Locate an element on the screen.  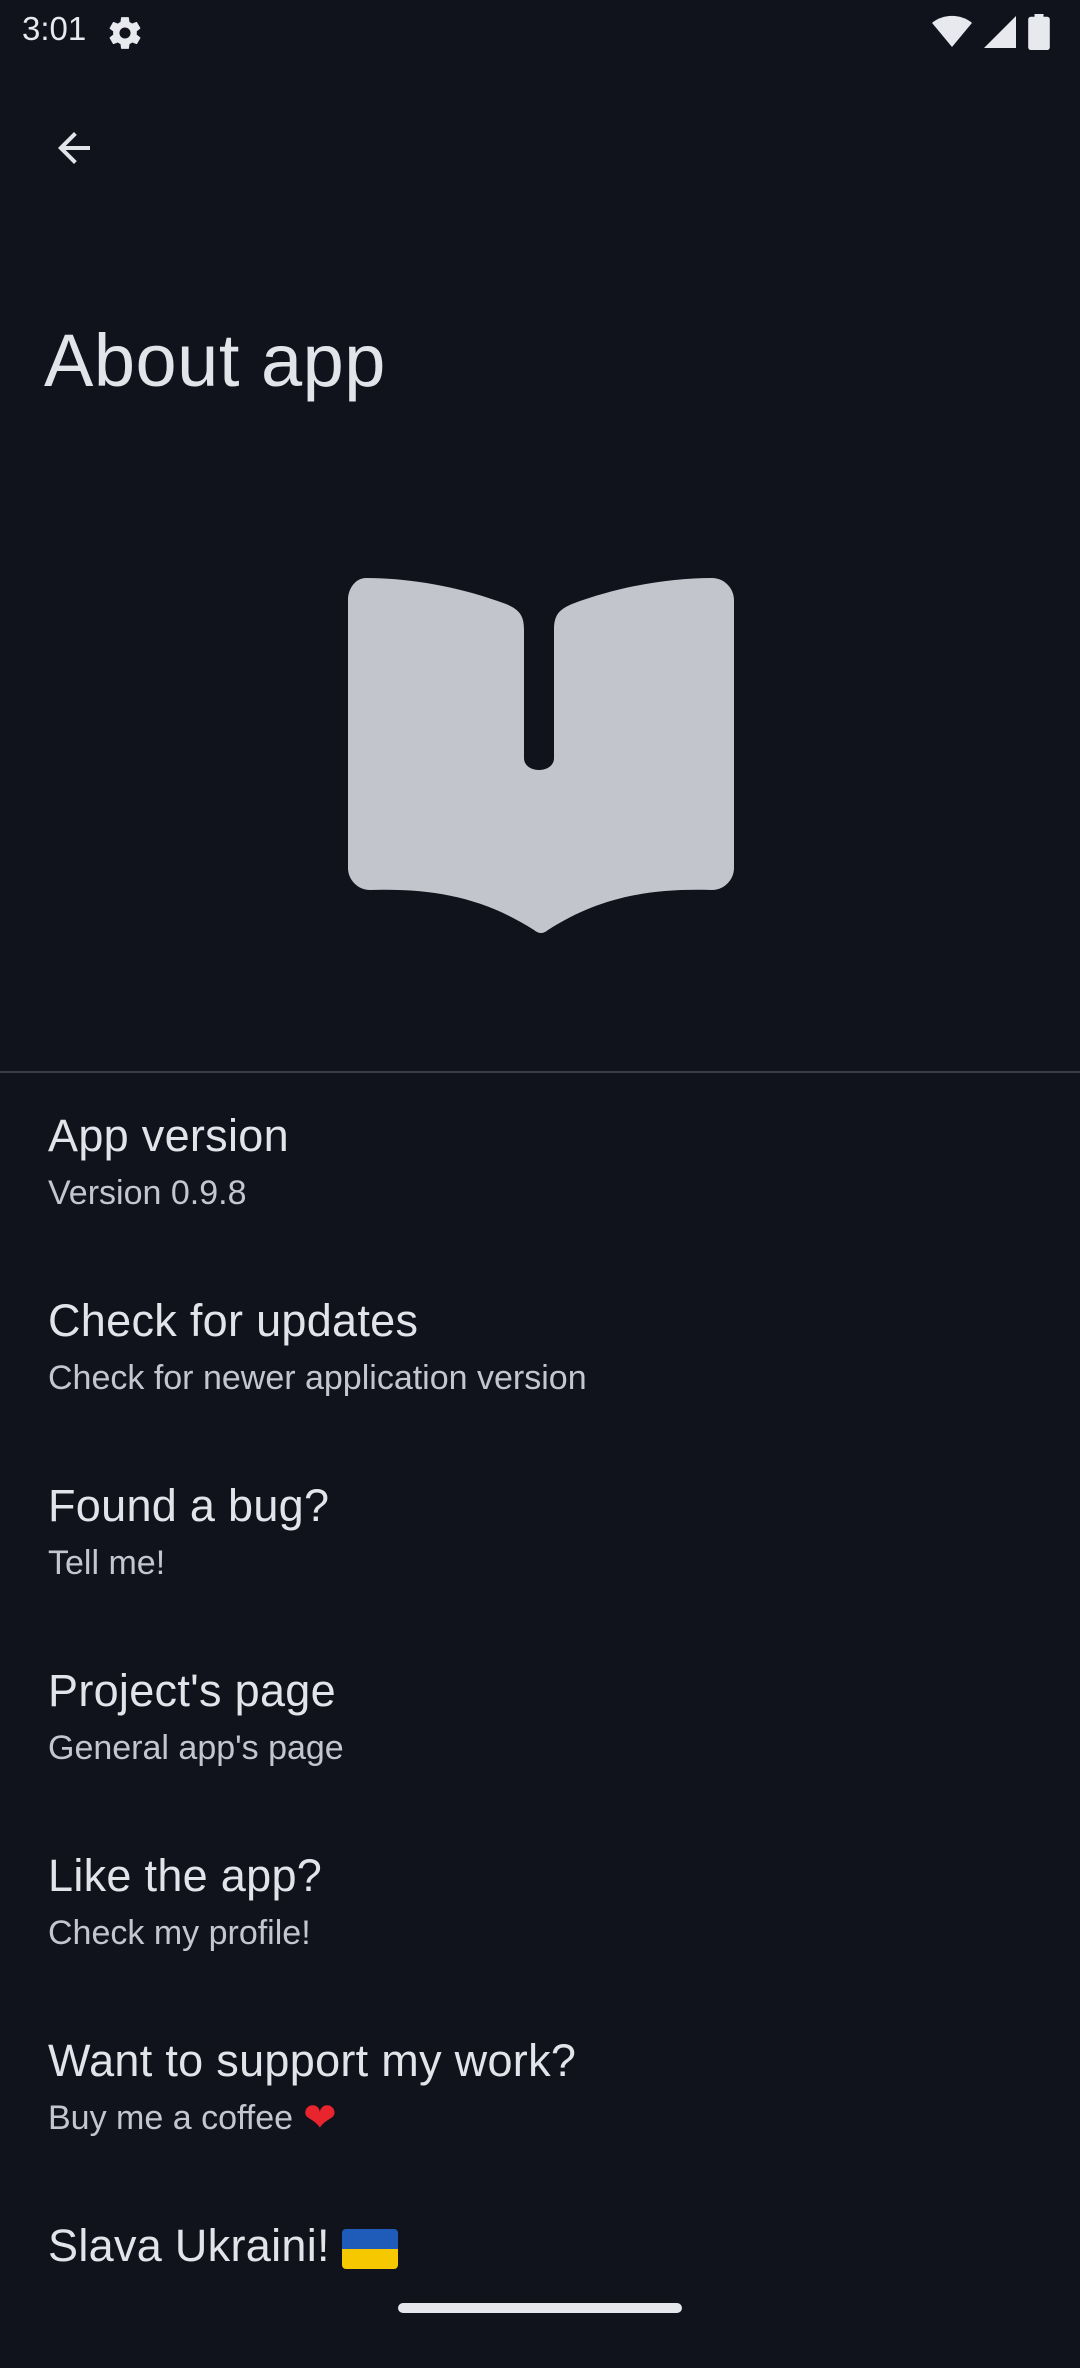
flag-blue-stripe is located at coordinates (369, 2239).